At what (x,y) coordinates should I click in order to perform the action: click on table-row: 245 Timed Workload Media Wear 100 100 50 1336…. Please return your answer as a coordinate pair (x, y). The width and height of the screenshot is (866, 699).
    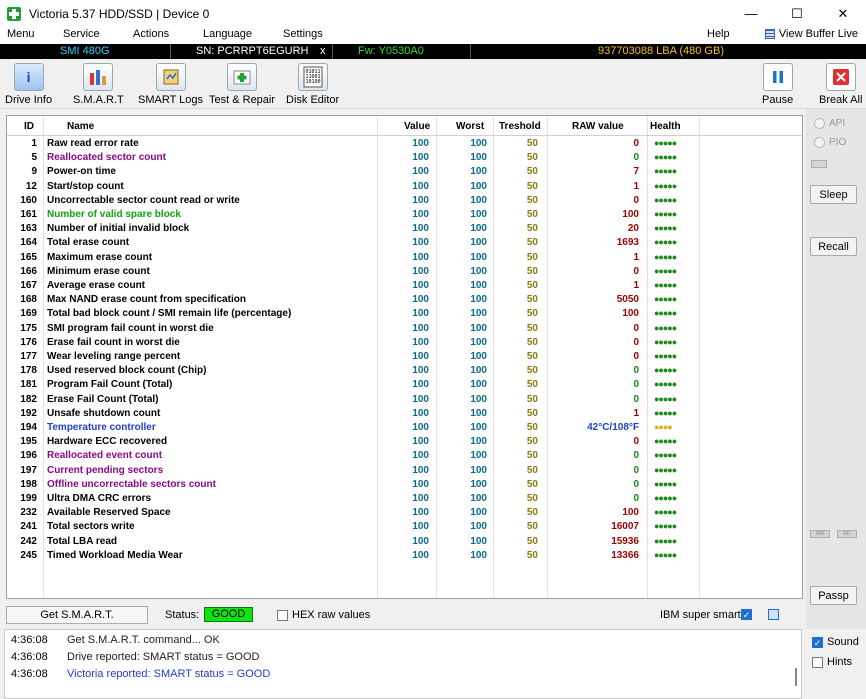
    Looking at the image, I should click on (404, 557).